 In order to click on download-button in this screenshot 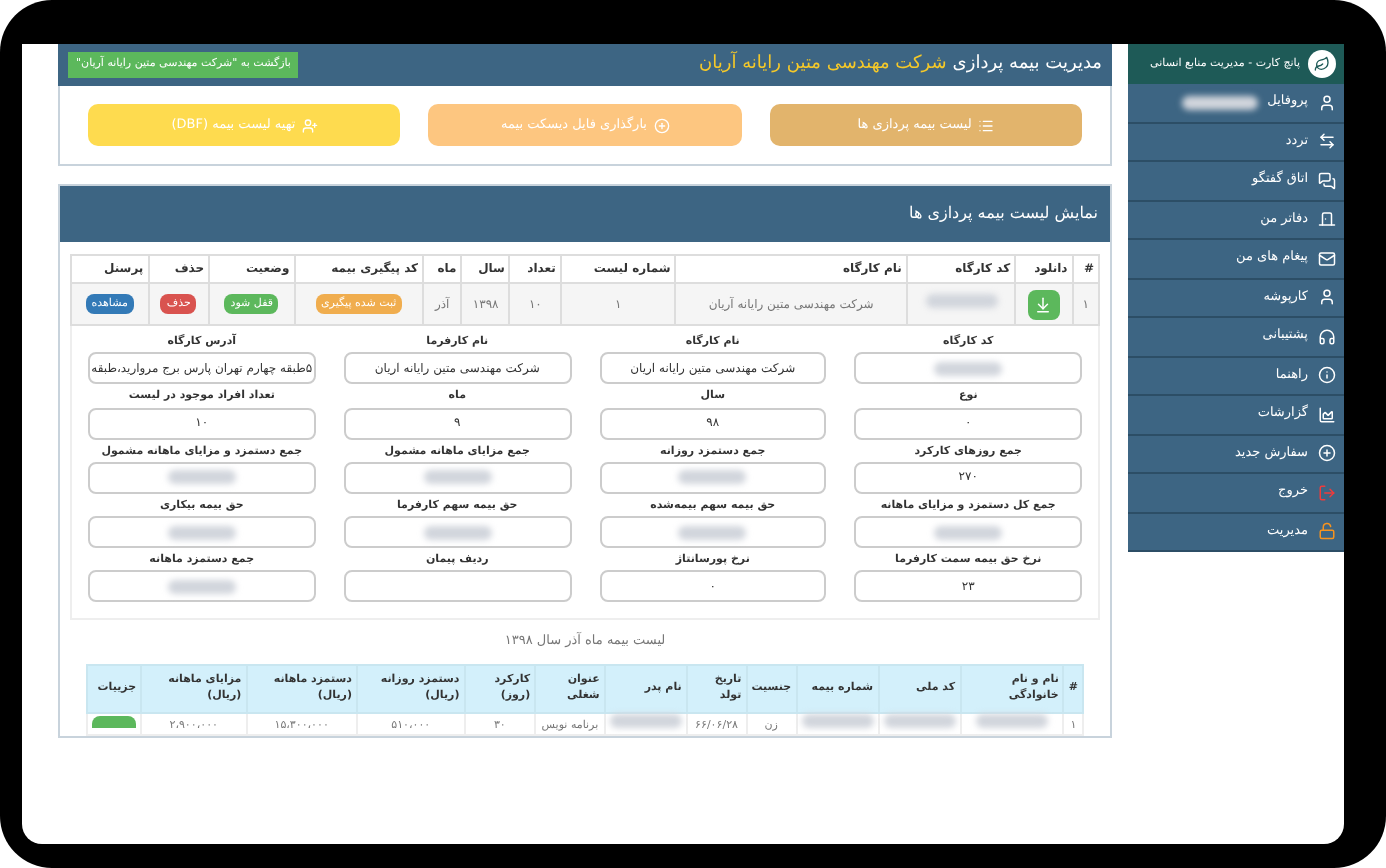, I will do `click(1043, 304)`.